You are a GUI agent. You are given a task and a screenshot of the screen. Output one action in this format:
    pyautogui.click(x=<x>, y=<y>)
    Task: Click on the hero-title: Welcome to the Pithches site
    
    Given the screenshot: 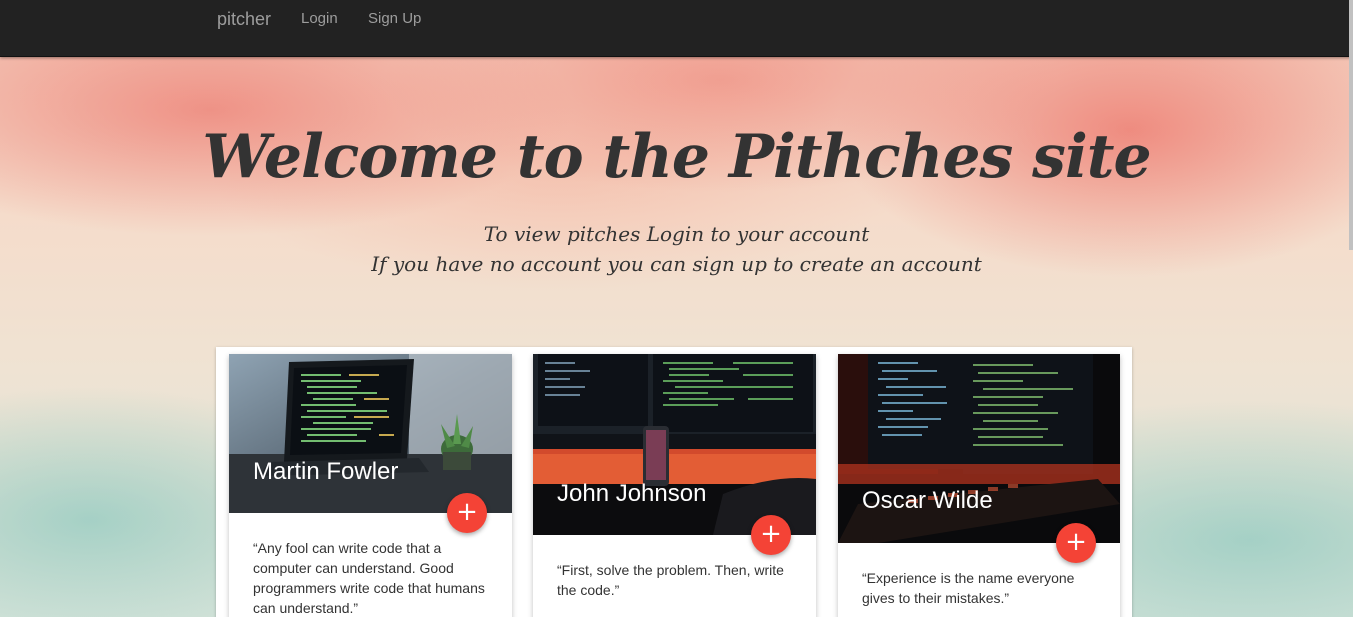 What is the action you would take?
    pyautogui.click(x=676, y=157)
    